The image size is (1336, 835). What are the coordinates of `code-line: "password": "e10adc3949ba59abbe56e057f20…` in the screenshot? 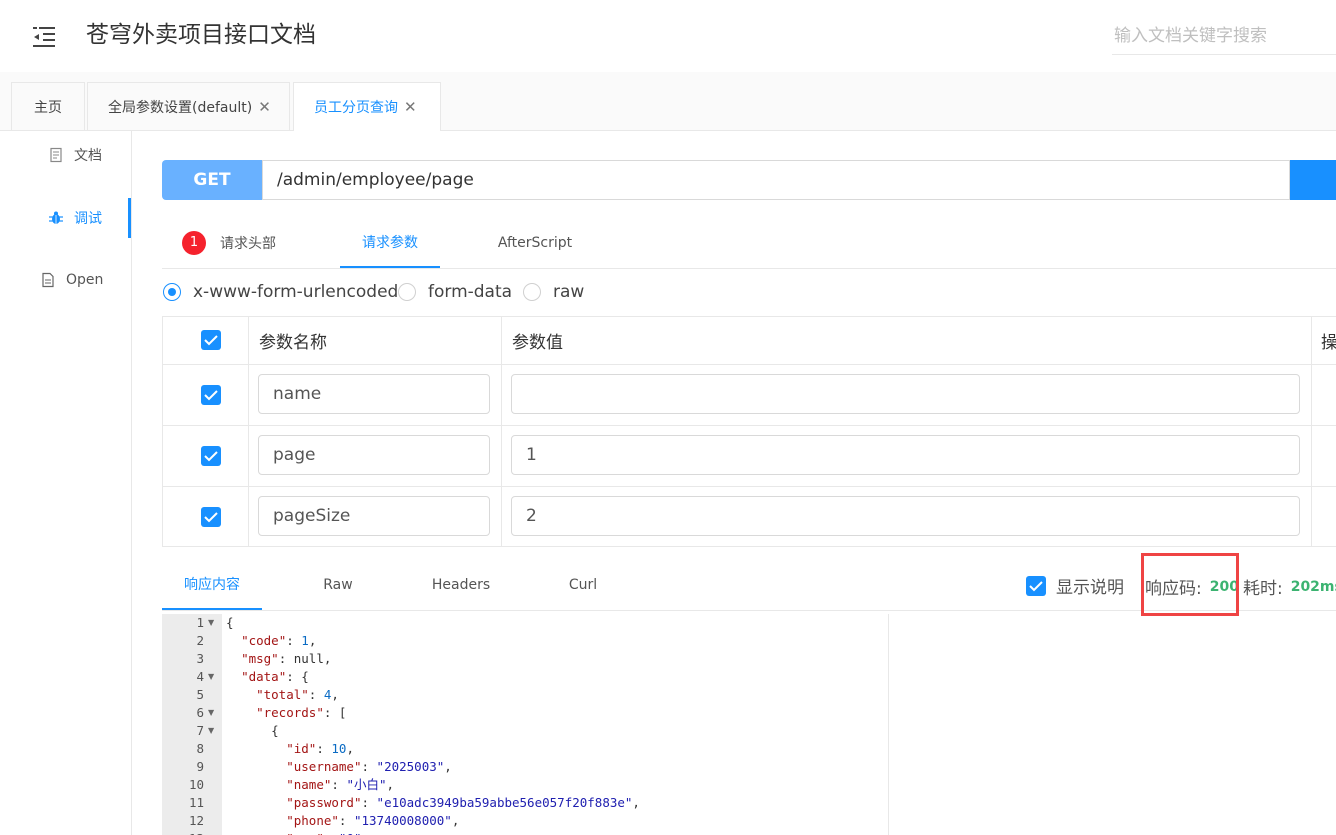 It's located at (463, 802).